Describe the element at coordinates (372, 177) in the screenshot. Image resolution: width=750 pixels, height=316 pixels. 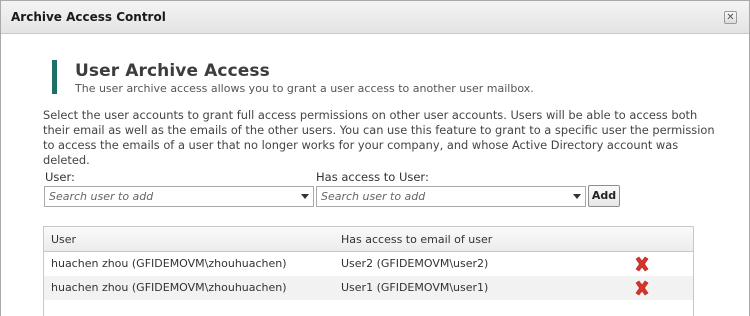
I see `access-label: Has access to User:` at that location.